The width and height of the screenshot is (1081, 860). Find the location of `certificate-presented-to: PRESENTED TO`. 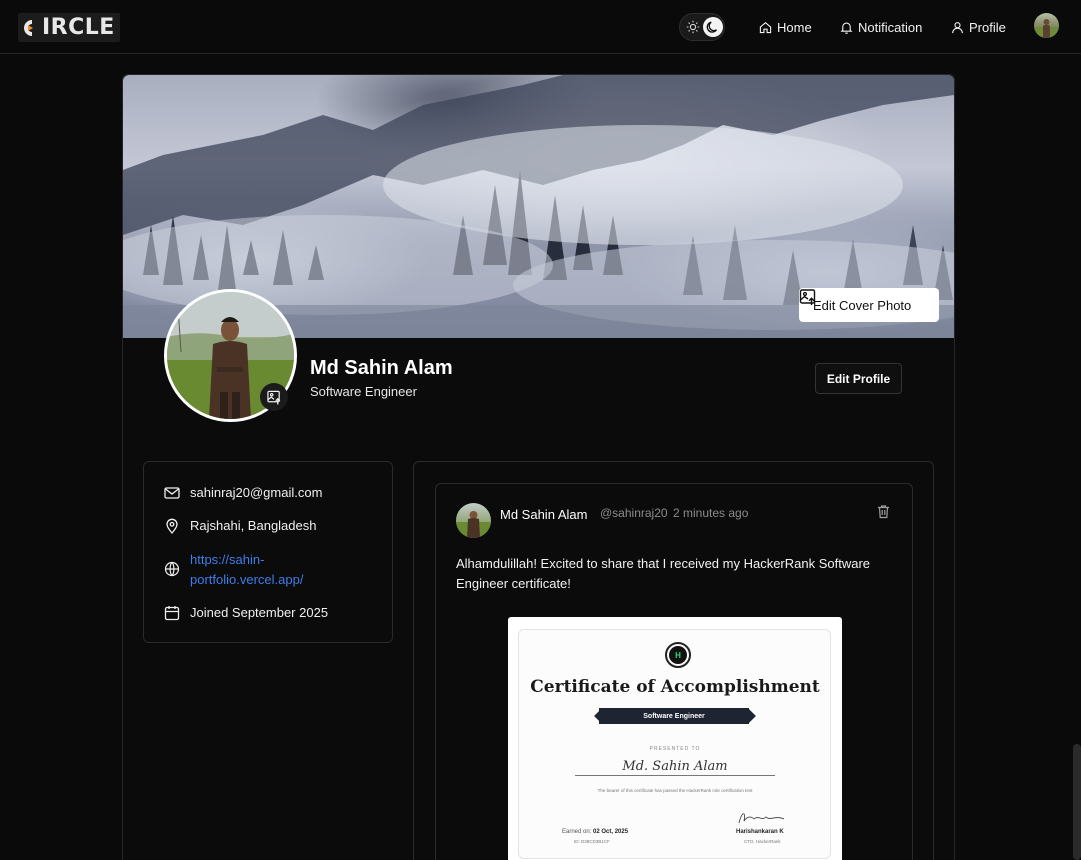

certificate-presented-to: PRESENTED TO is located at coordinates (675, 749).